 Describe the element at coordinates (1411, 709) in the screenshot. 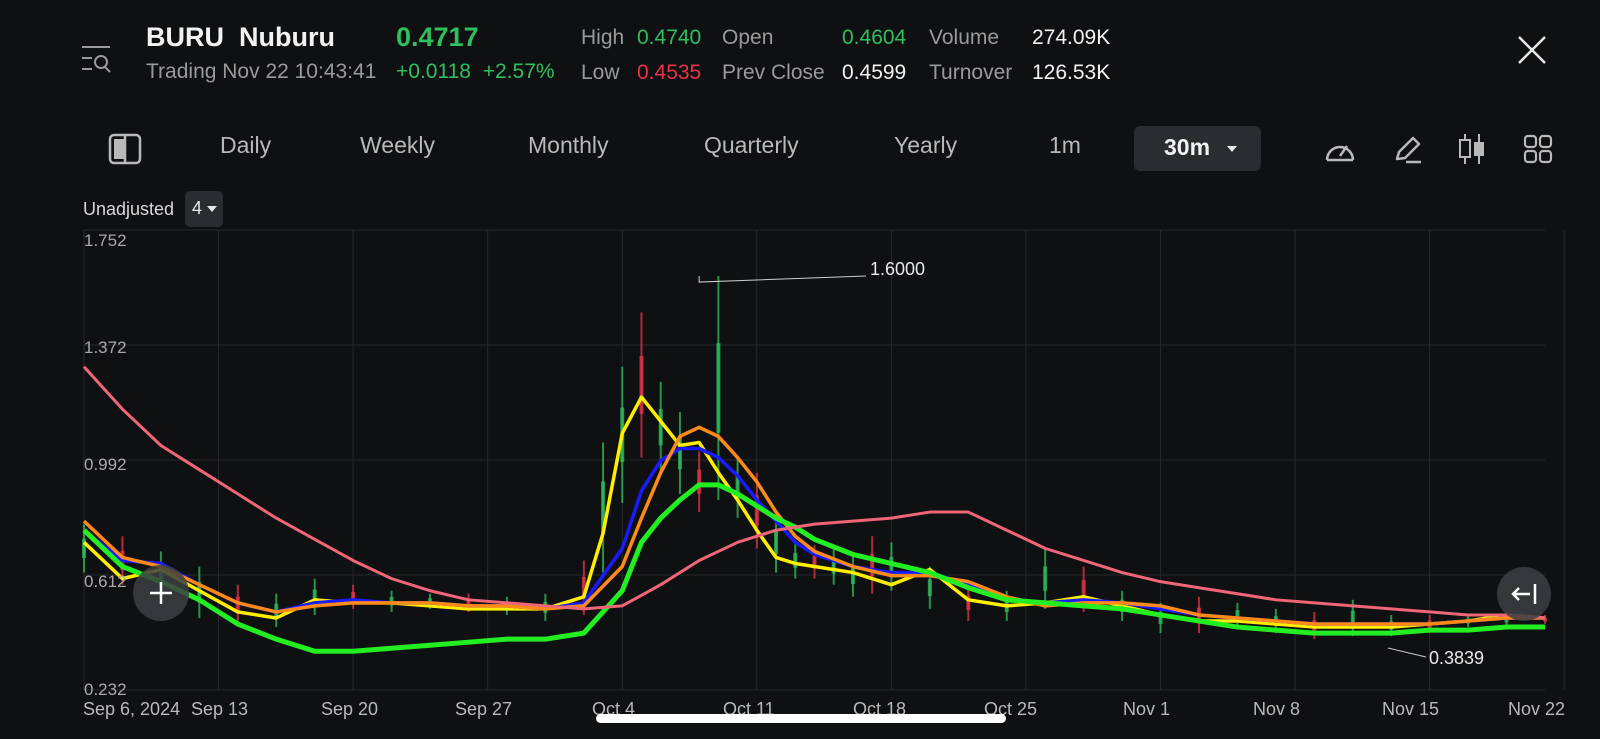

I see `x-tick-label: Nov 15` at that location.